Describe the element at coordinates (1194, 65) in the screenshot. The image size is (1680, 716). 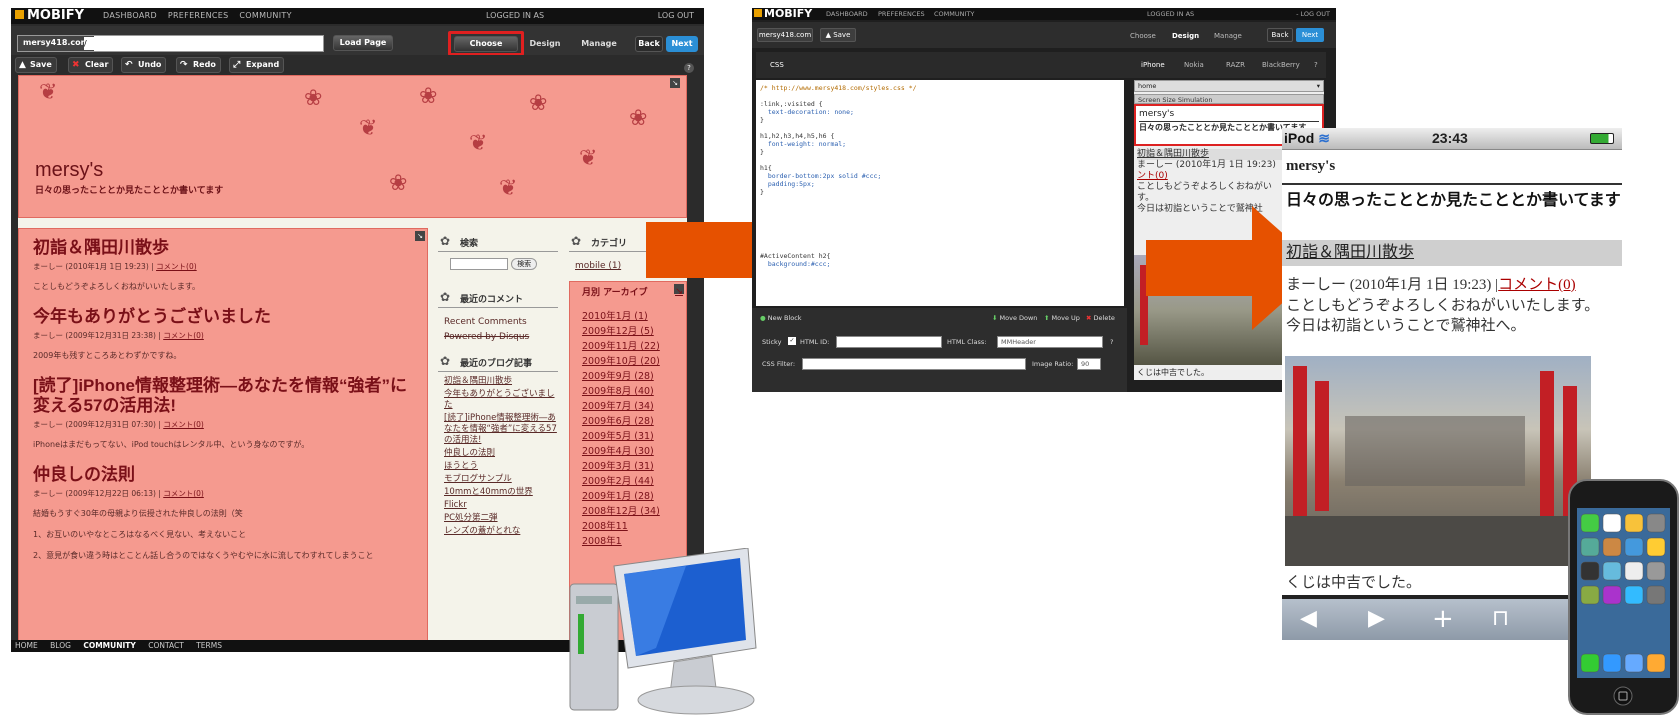
I see `device-nokia: Nokia` at that location.